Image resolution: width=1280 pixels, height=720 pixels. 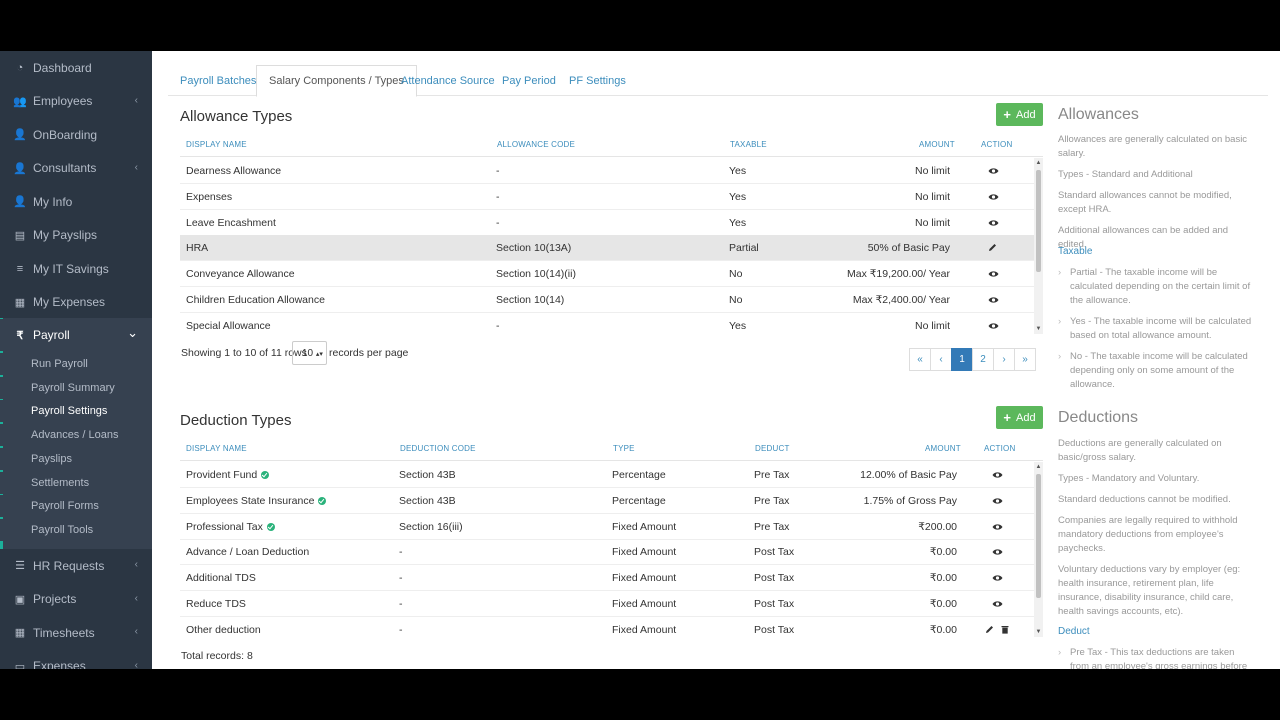 What do you see at coordinates (51, 335) in the screenshot?
I see `sidebar-item-label: Payroll` at bounding box center [51, 335].